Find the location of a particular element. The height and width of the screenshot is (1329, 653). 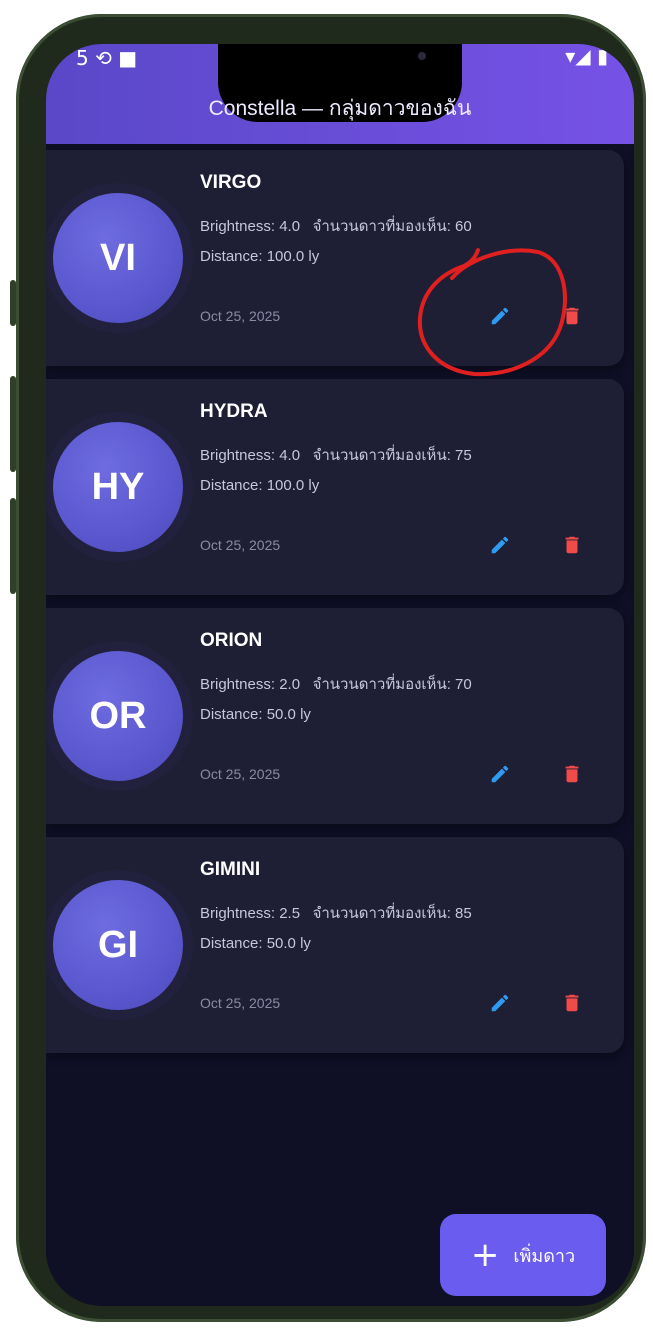

avatar: VI is located at coordinates (118, 258).